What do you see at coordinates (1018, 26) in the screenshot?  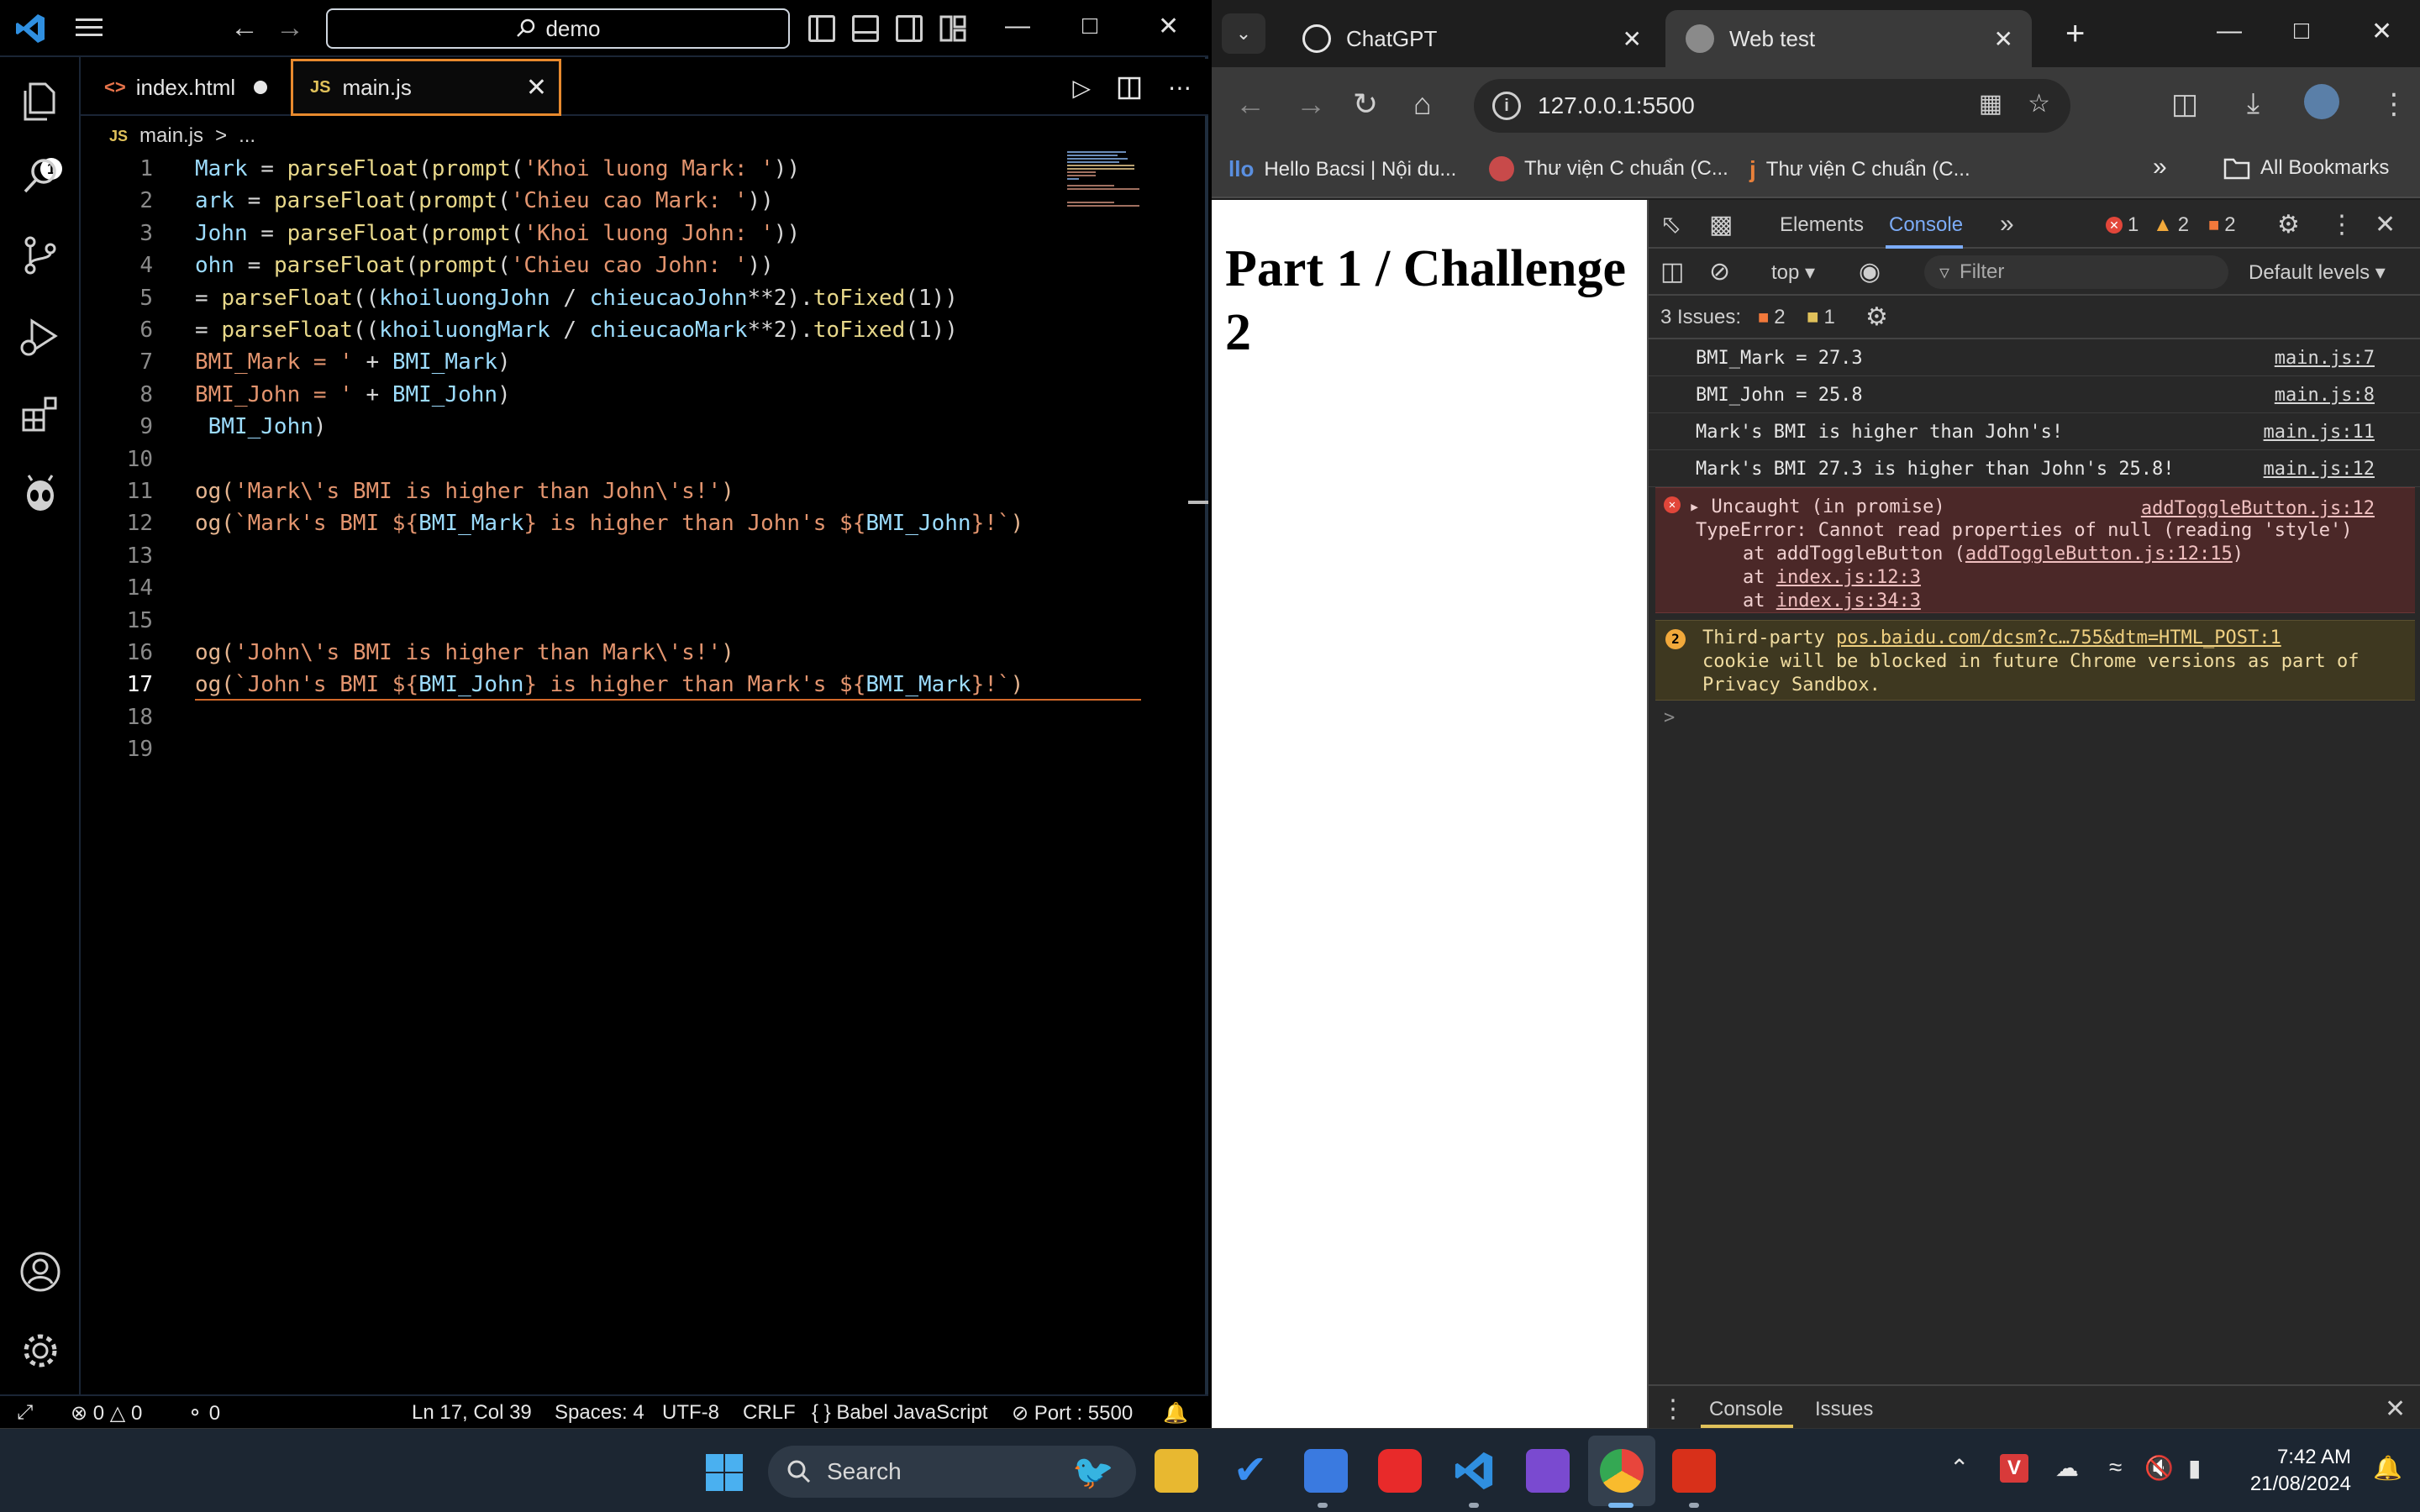 I see `minimize-icon: —` at bounding box center [1018, 26].